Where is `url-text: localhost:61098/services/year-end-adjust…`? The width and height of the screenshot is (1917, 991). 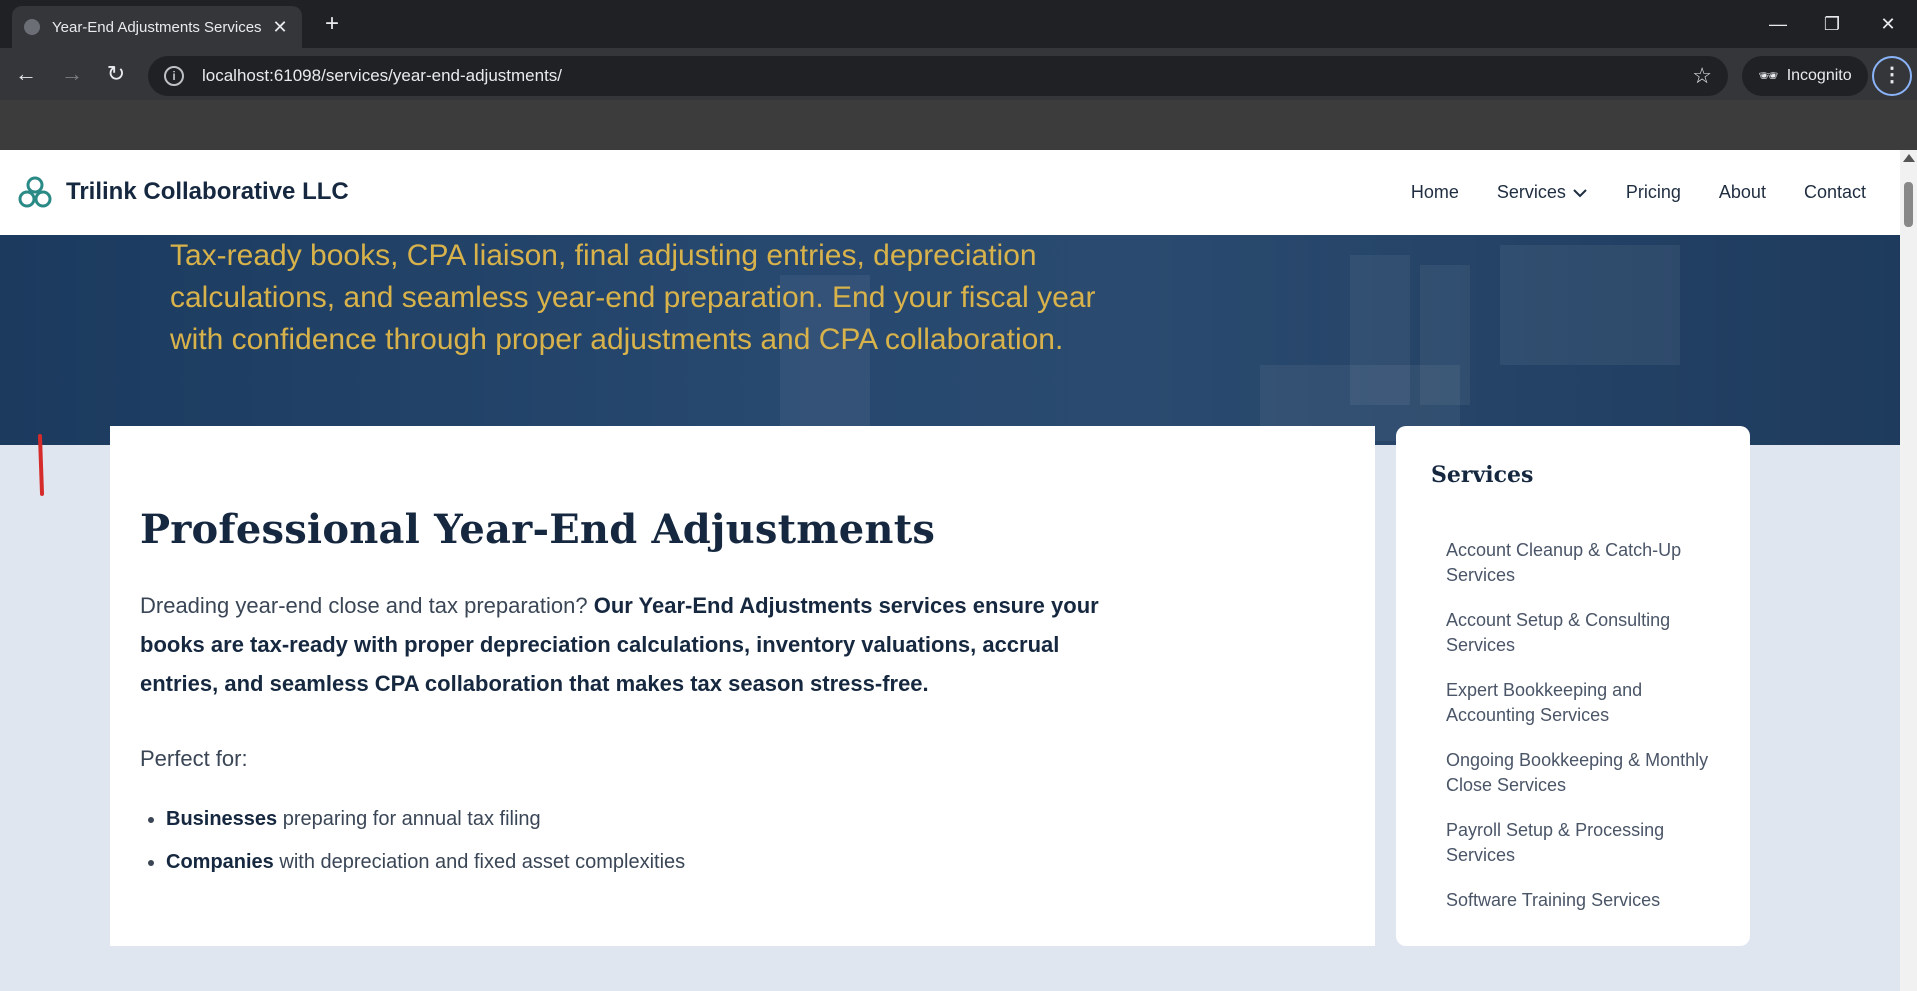
url-text: localhost:61098/services/year-end-adjust… is located at coordinates (947, 76).